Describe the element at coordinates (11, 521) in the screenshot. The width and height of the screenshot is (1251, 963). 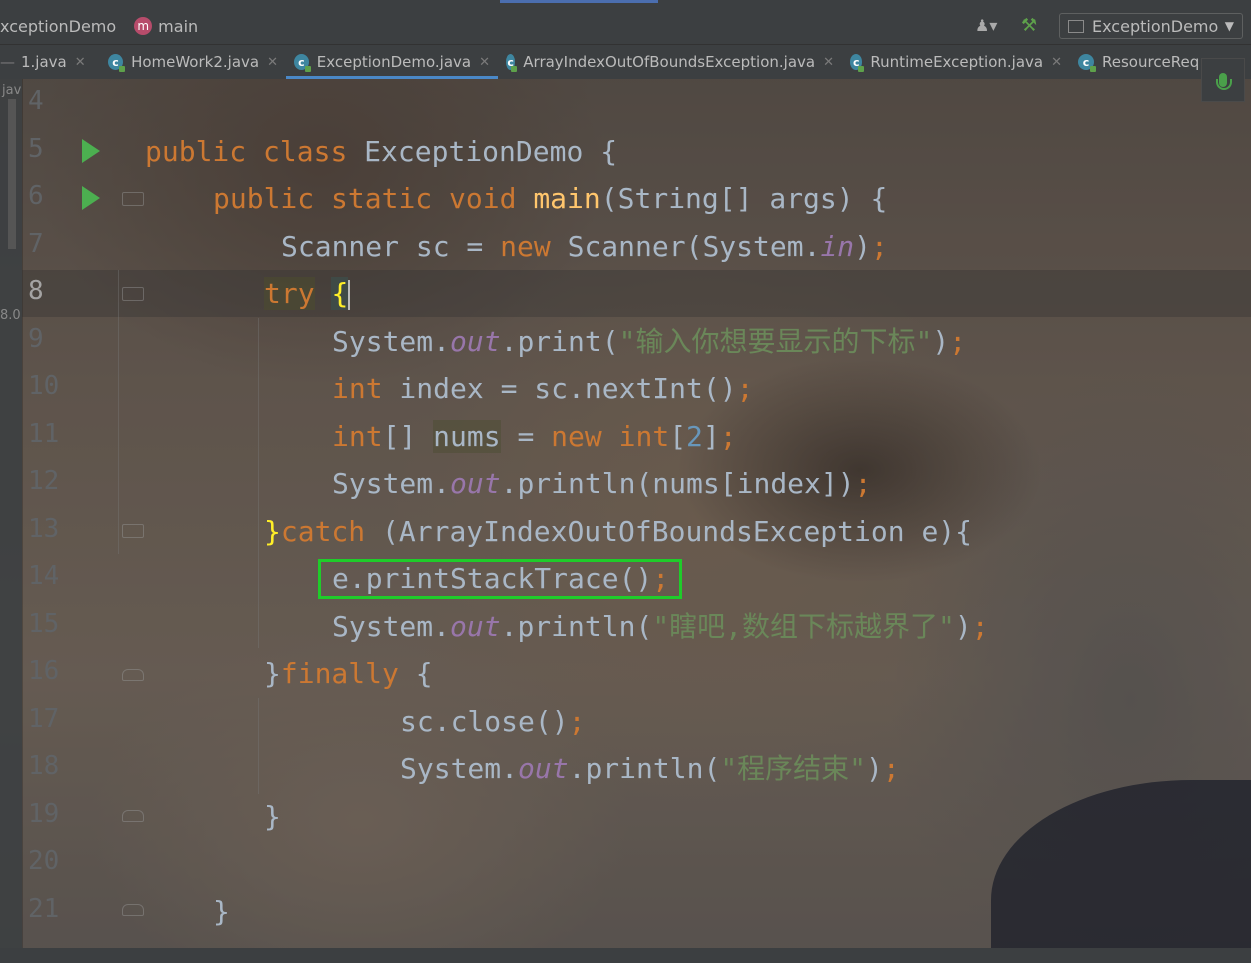
I see `project-panel-strip: jav 8.0` at that location.